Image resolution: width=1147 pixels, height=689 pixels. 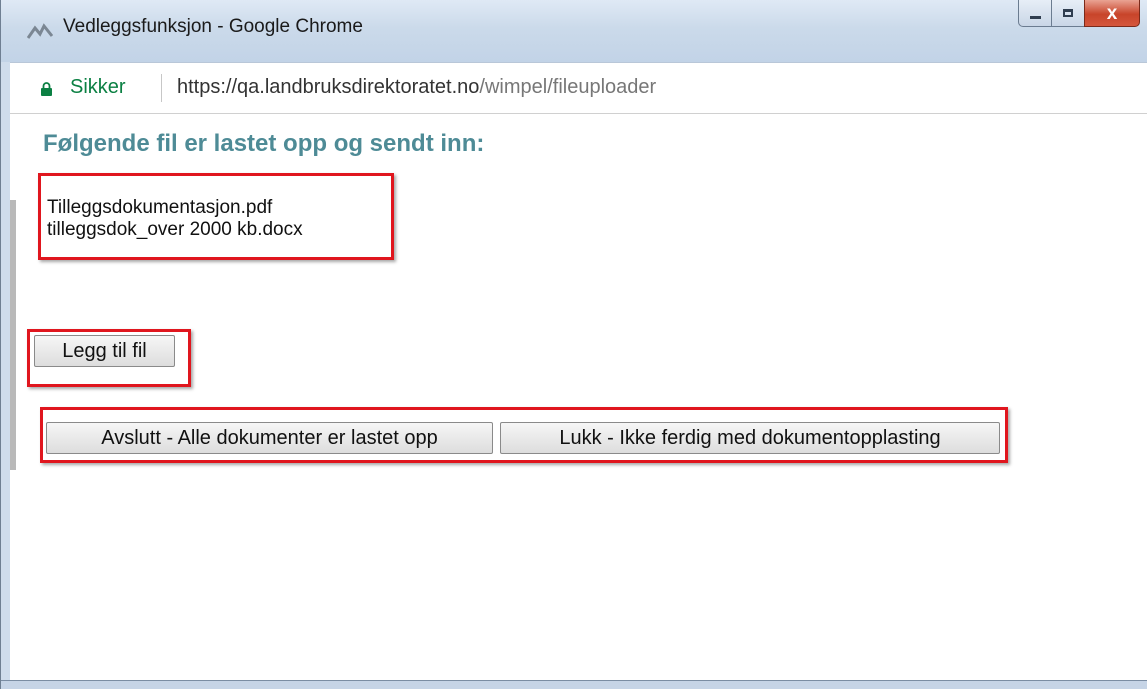 What do you see at coordinates (40, 31) in the screenshot?
I see `app-icon` at bounding box center [40, 31].